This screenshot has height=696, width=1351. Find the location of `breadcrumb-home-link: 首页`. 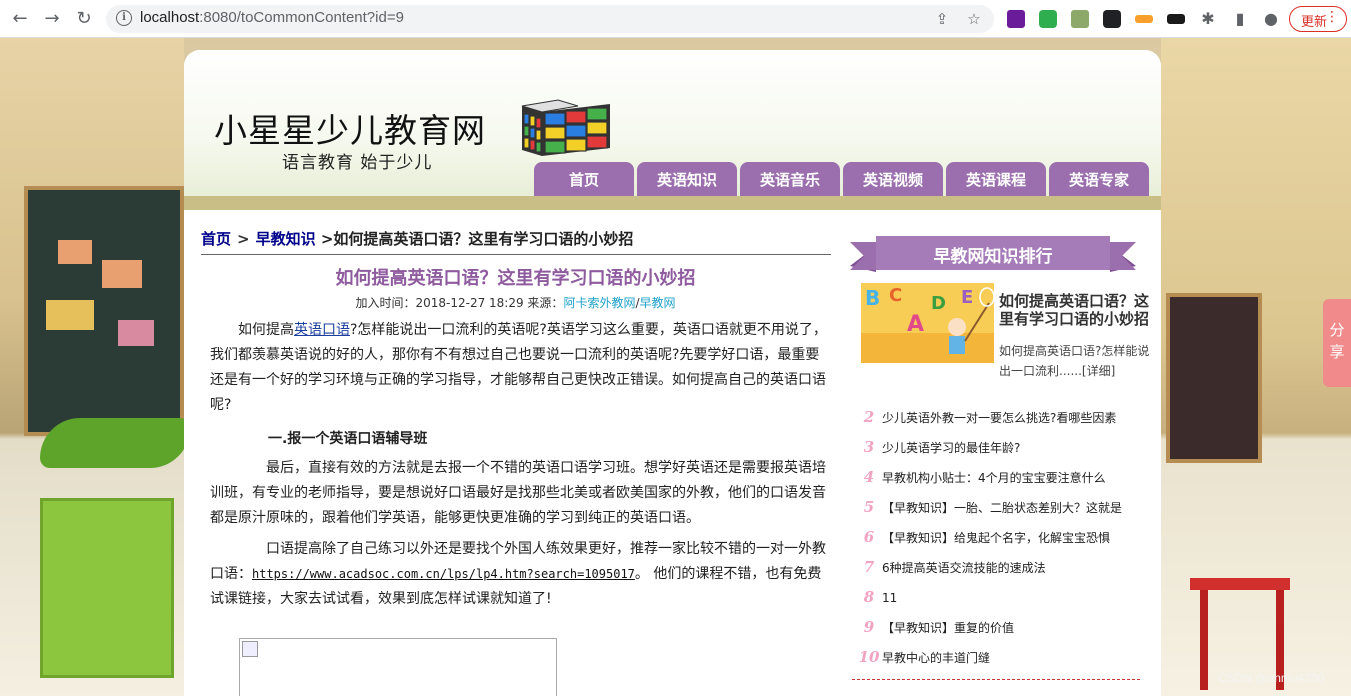

breadcrumb-home-link: 首页 is located at coordinates (216, 239).